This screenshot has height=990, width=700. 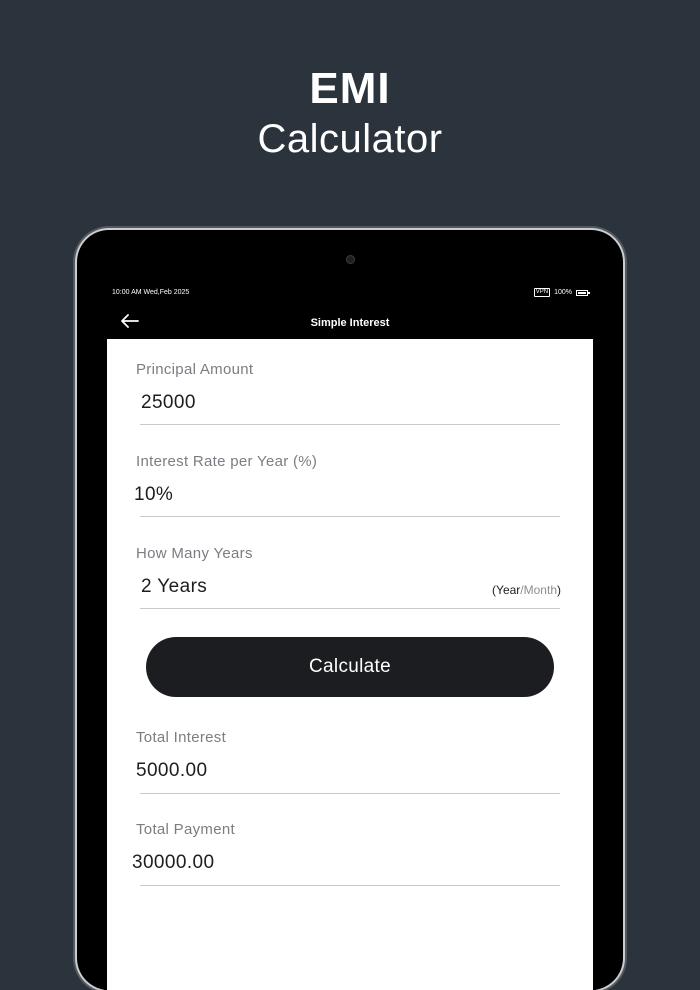 I want to click on total-payment-underline, so click(x=350, y=885).